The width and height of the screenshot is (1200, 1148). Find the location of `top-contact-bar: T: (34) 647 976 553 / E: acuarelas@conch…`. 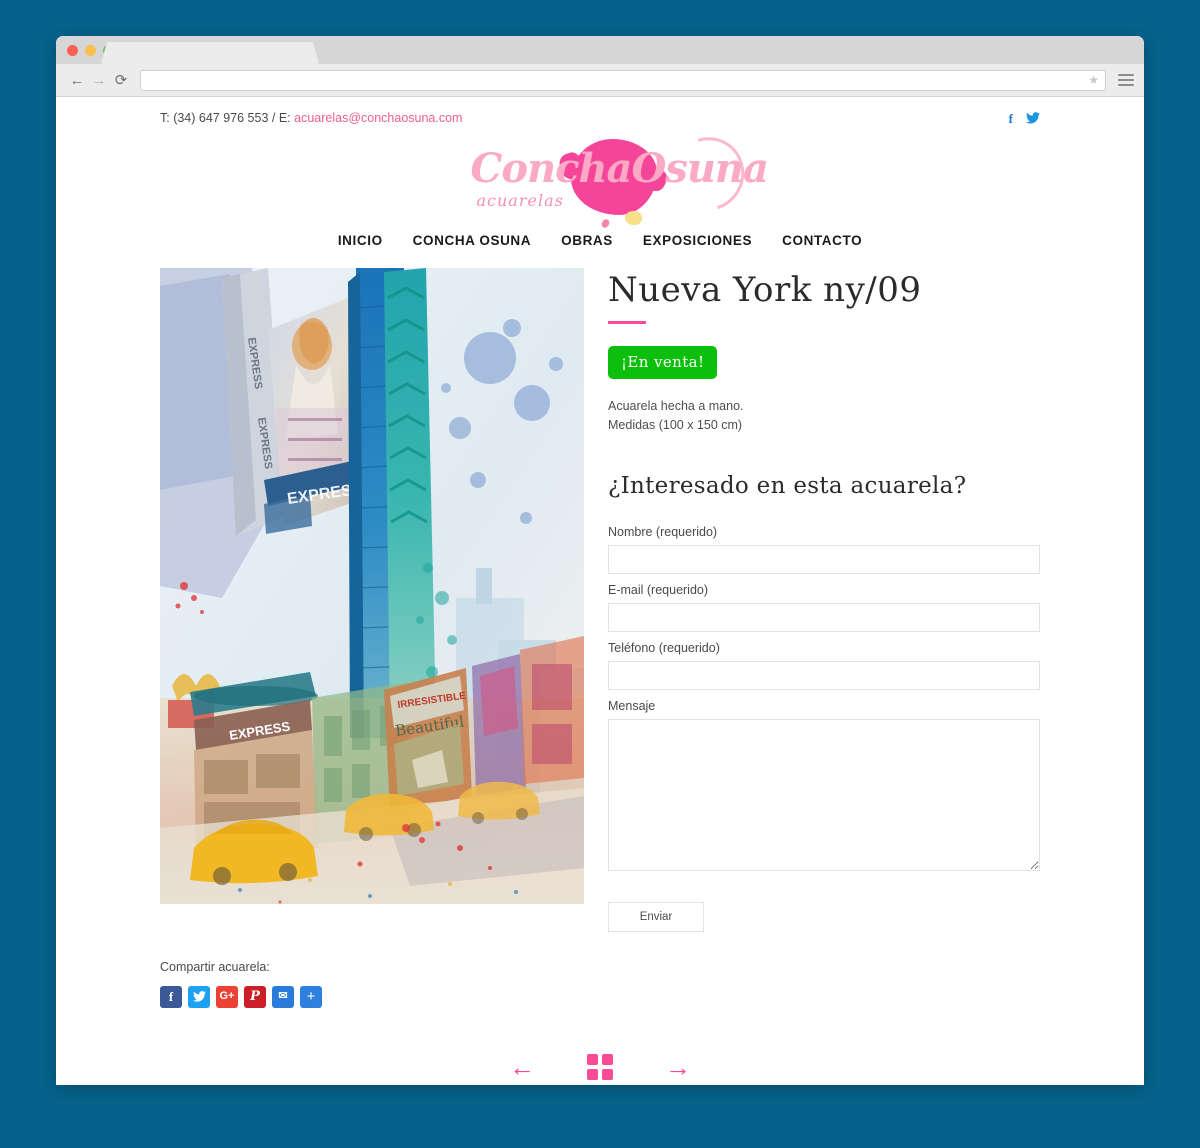

top-contact-bar: T: (34) 647 976 553 / E: acuarelas@conch… is located at coordinates (600, 111).